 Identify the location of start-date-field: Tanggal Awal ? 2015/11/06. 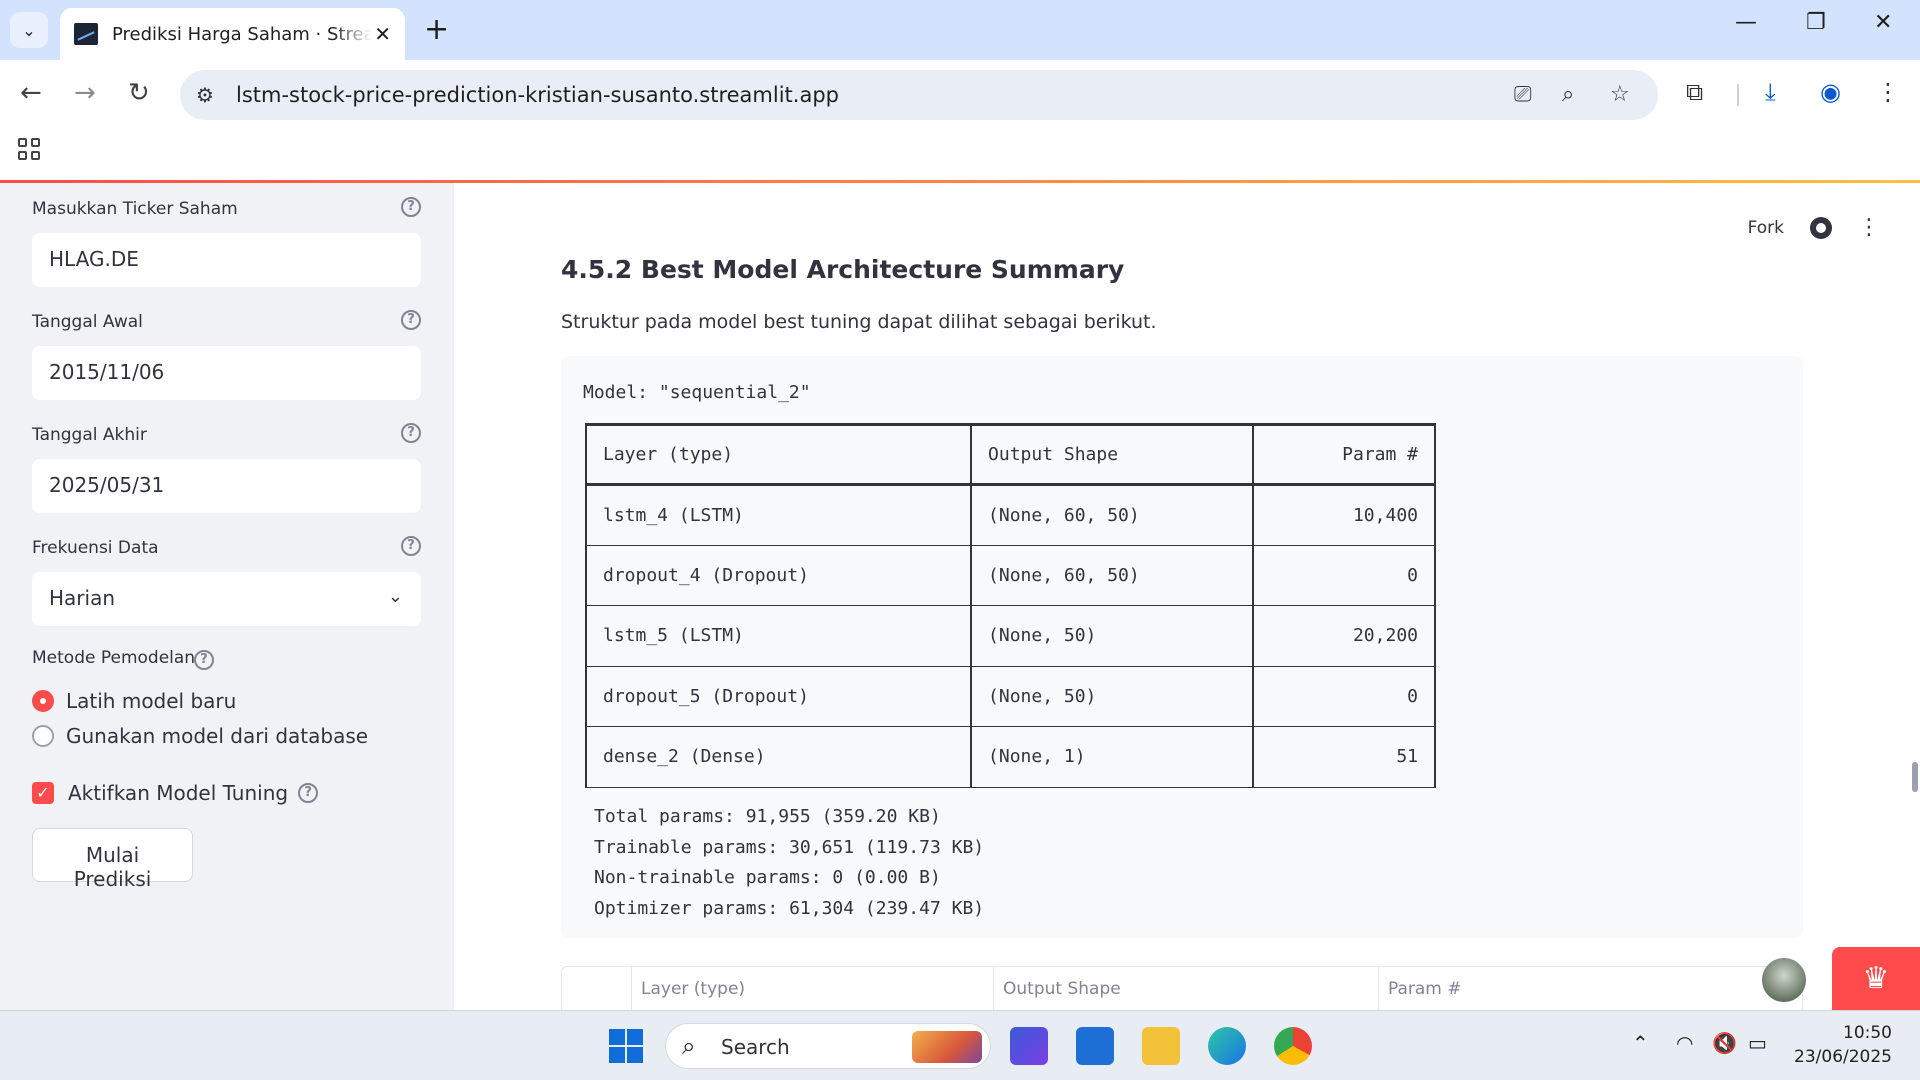
(226, 355).